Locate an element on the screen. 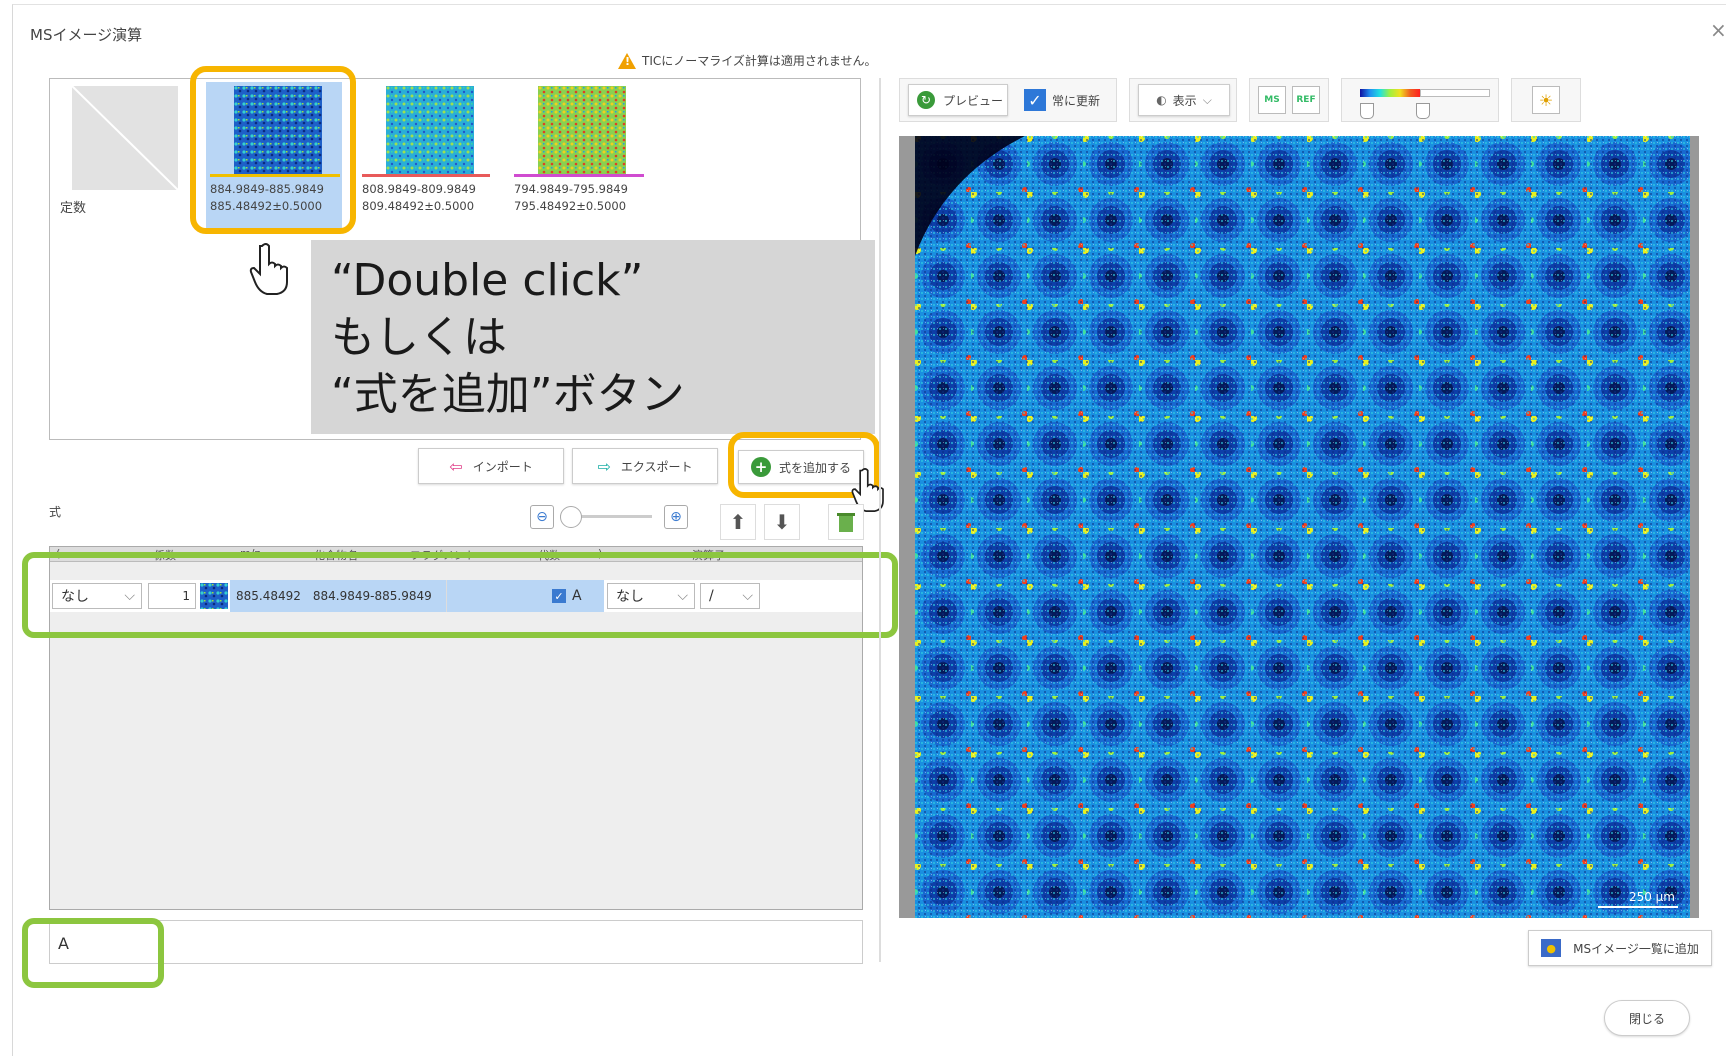 The width and height of the screenshot is (1729, 1058). instruction-callout: “Double click” もしくは “式を追加”ボタン is located at coordinates (593, 337).